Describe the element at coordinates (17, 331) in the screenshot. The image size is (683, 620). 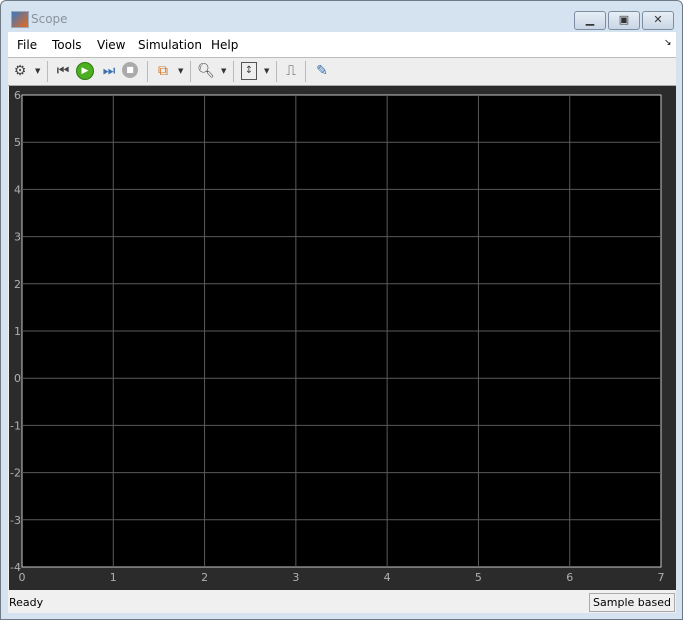
I see `y-tick-label: 1` at that location.